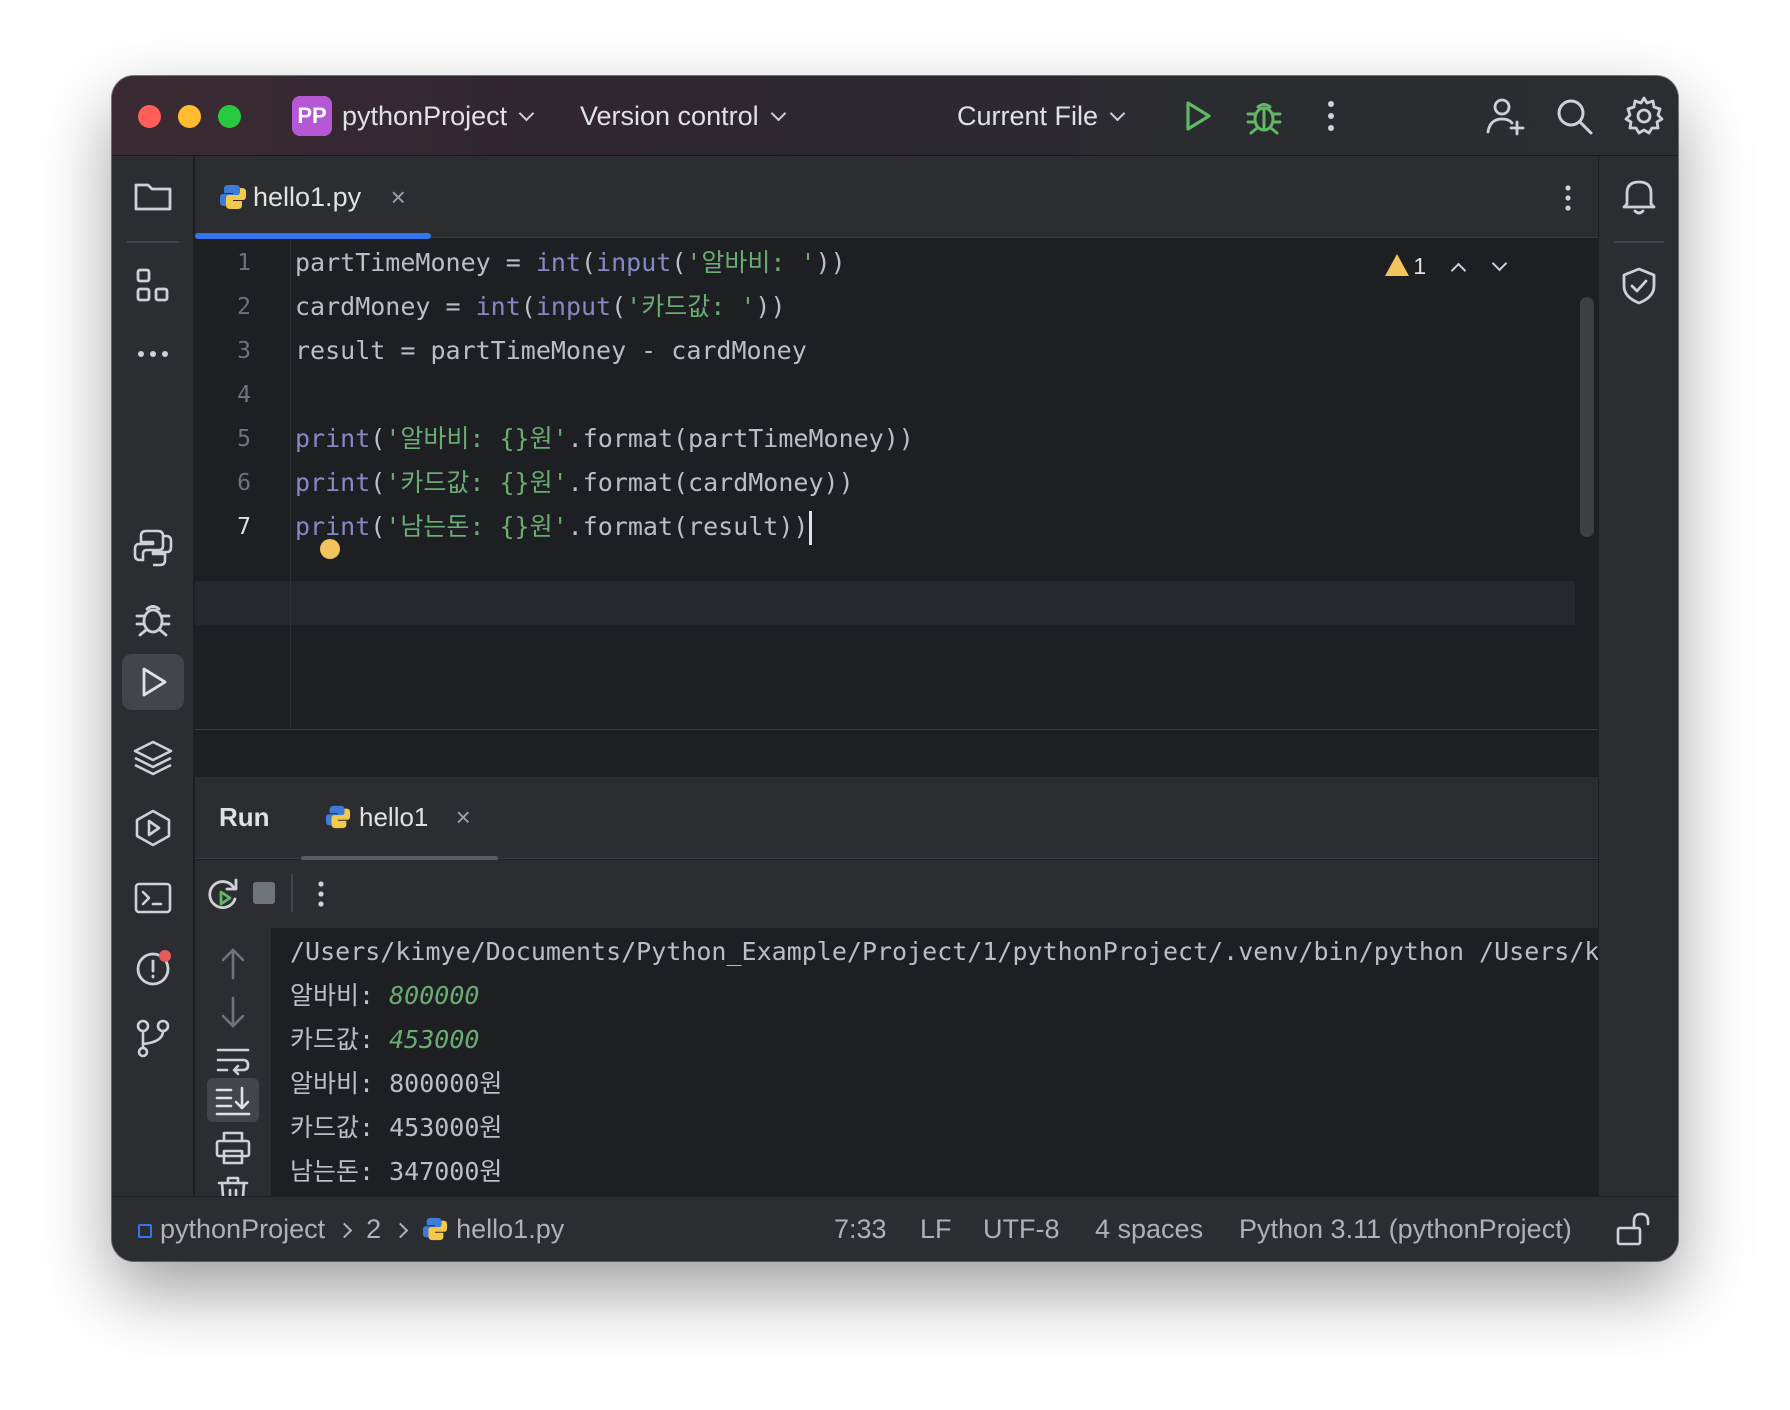 The height and width of the screenshot is (1410, 1790). I want to click on rerun-icon, so click(223, 893).